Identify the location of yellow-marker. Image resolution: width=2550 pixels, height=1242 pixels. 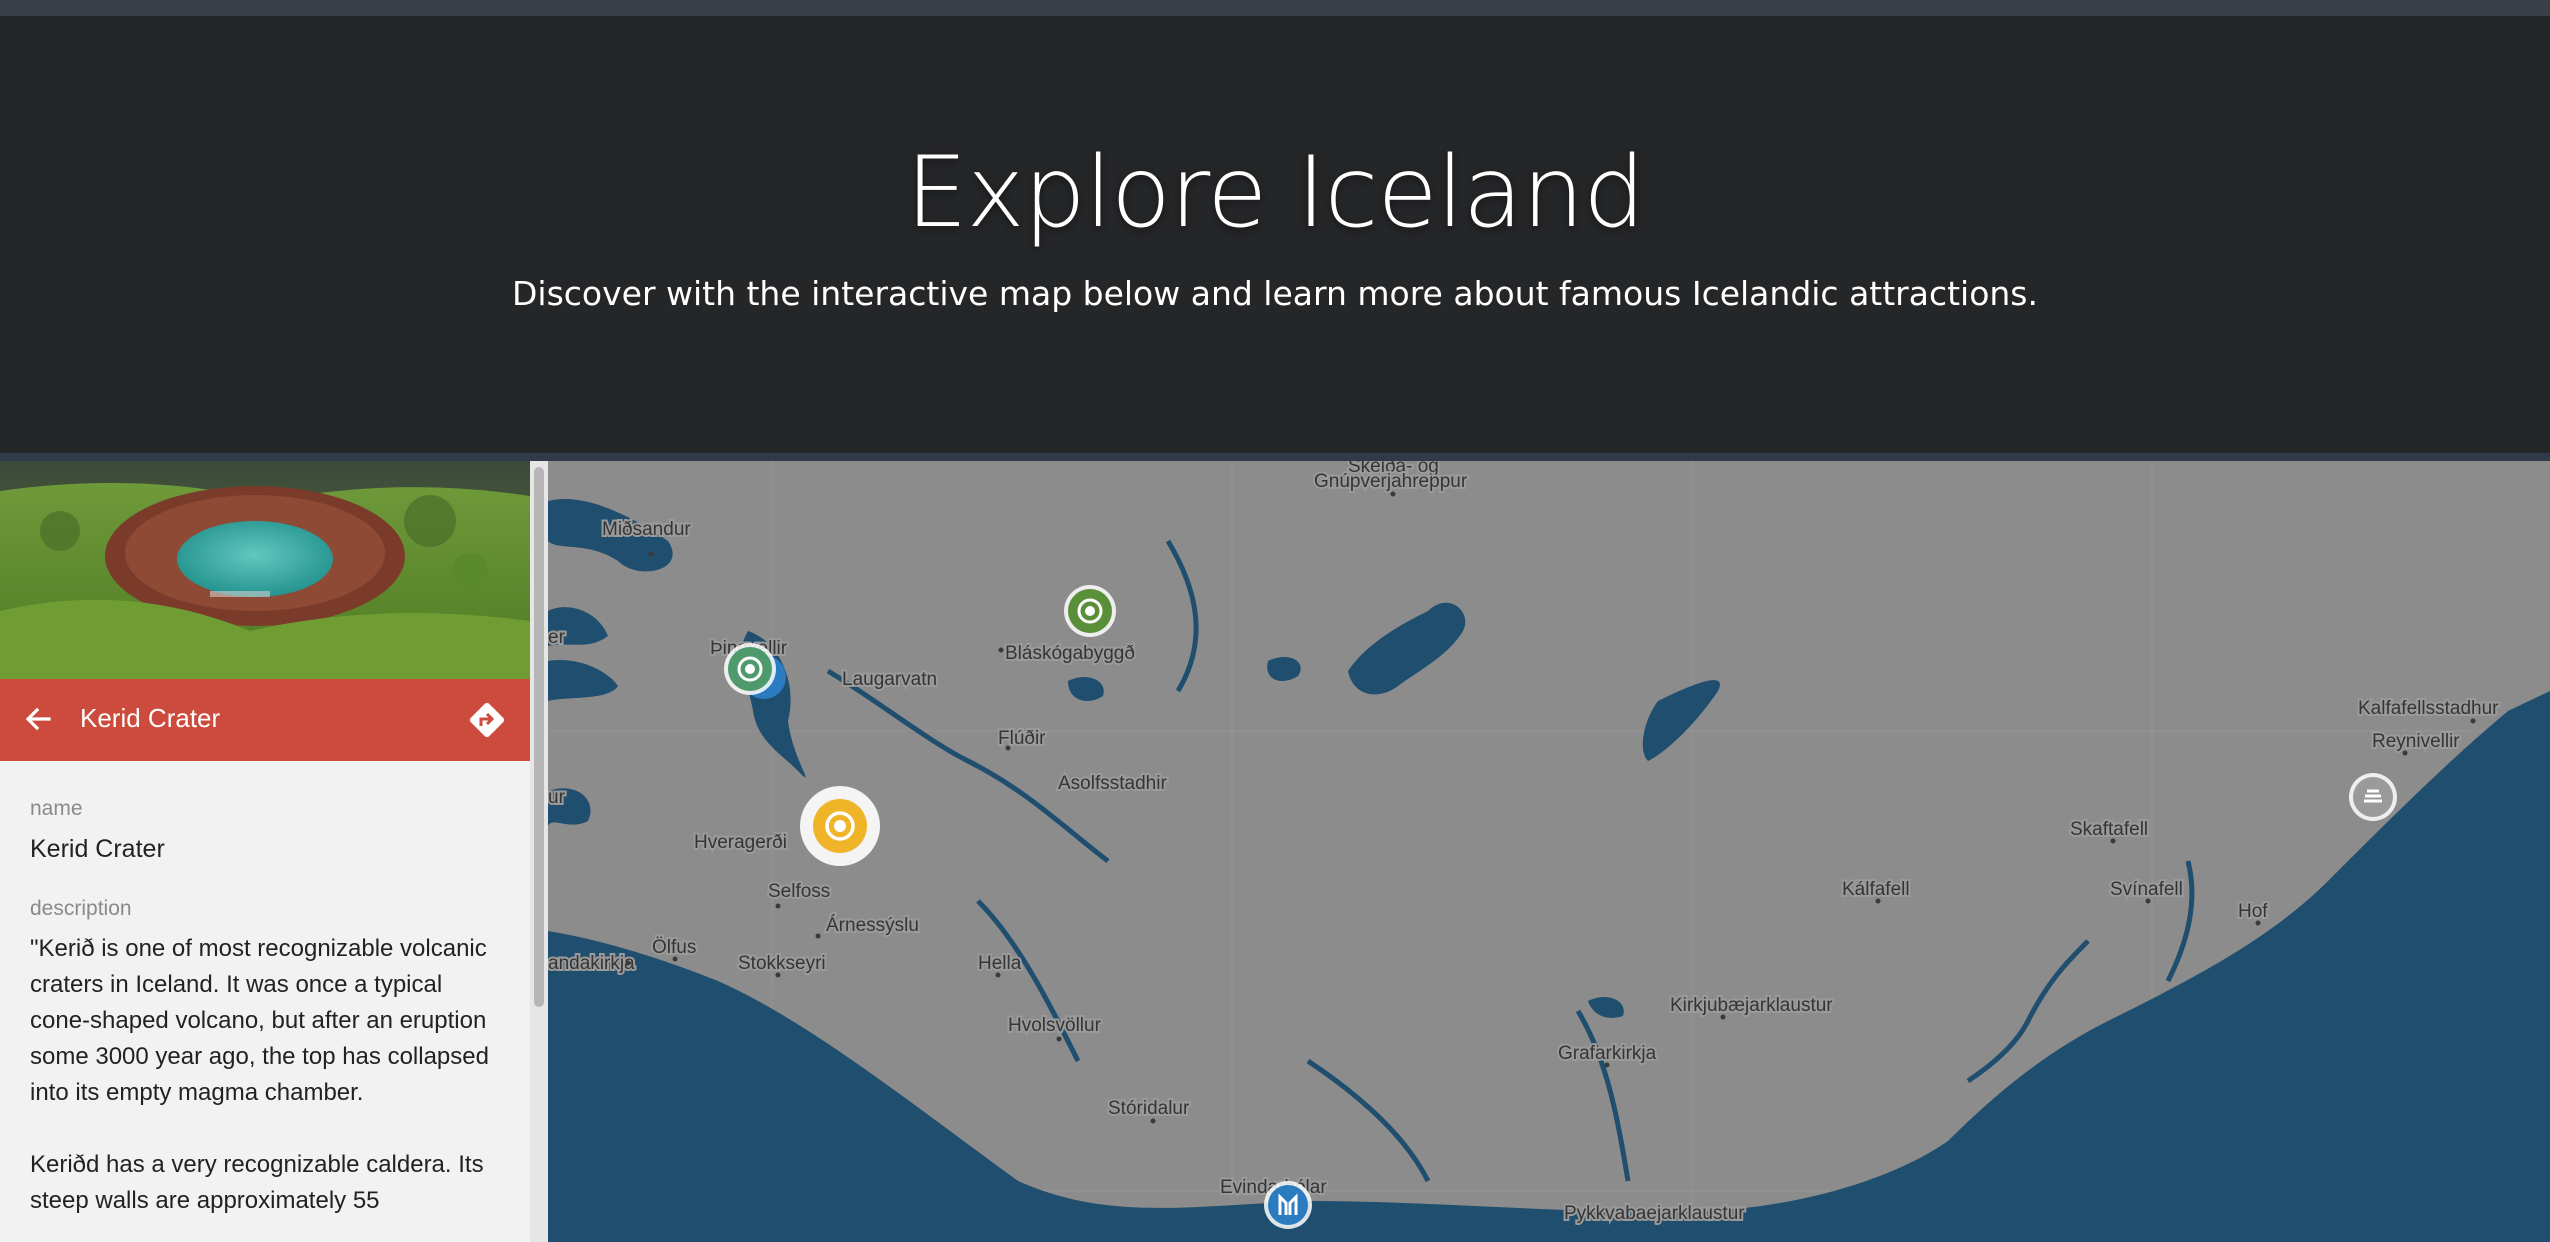
(840, 826).